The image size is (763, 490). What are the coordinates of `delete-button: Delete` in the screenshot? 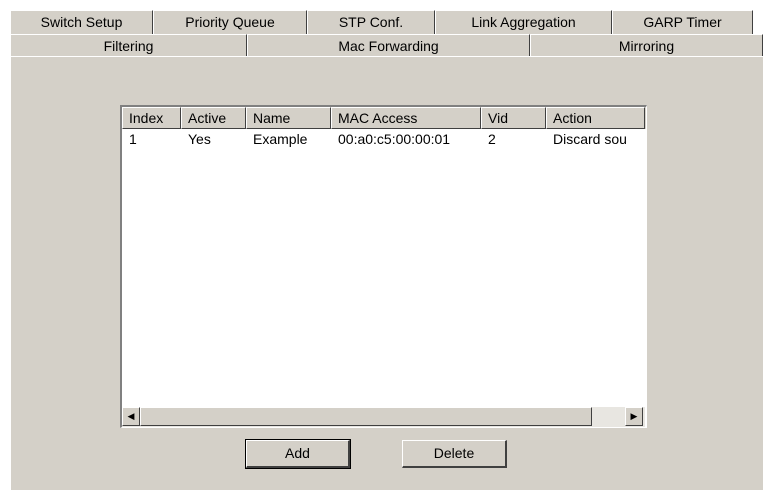 It's located at (454, 454).